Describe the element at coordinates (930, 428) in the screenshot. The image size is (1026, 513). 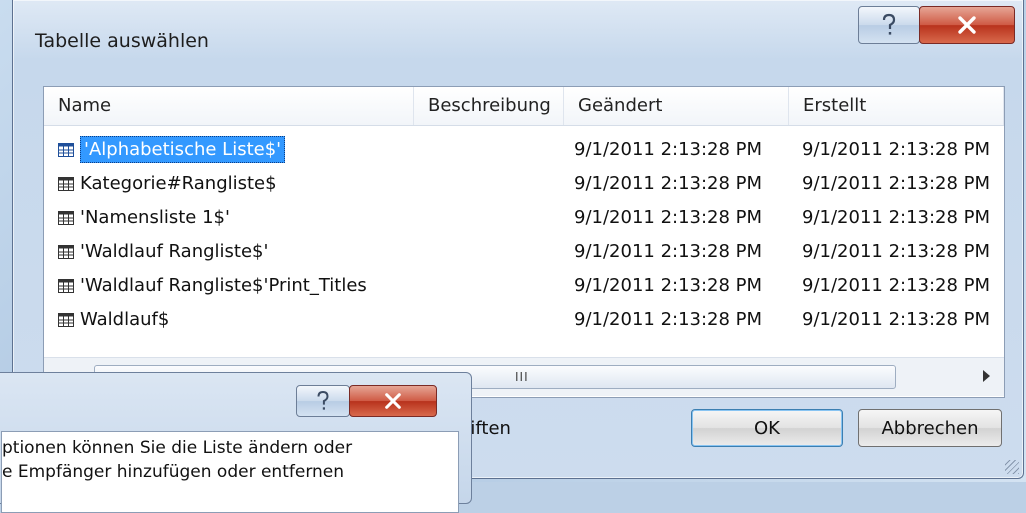
I see `cancel-button: Abbrechen` at that location.